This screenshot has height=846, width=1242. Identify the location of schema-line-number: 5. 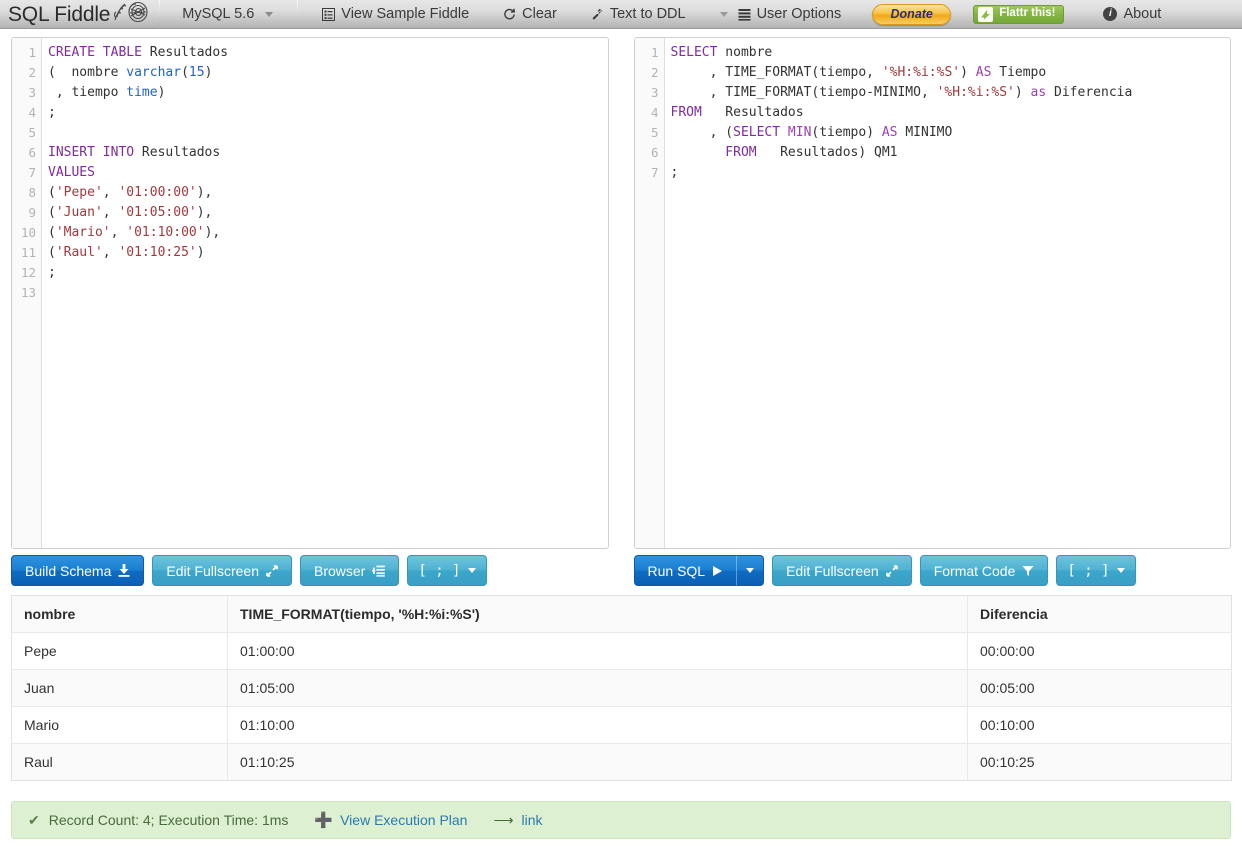
(32, 132).